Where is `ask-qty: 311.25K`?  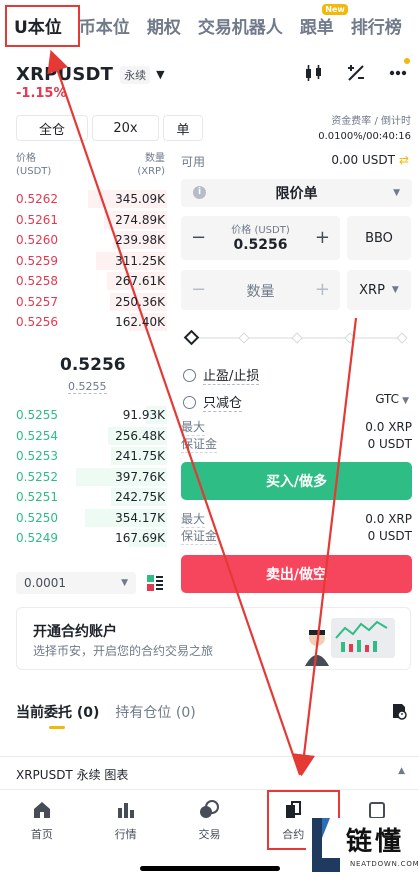 ask-qty: 311.25K is located at coordinates (140, 260).